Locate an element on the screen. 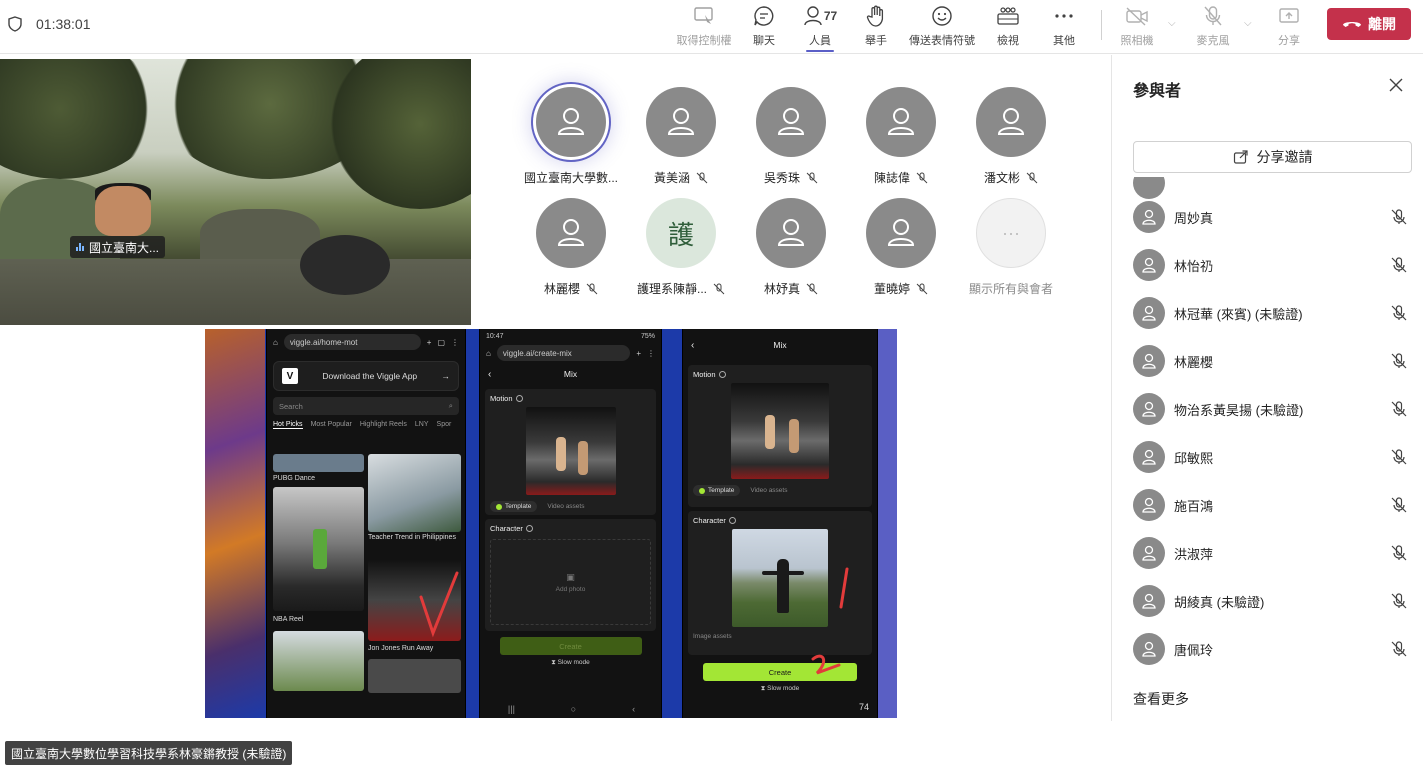 Image resolution: width=1423 pixels, height=765 pixels. show-all-participants-button: ··· 顯示所有與會者 is located at coordinates (1011, 253).